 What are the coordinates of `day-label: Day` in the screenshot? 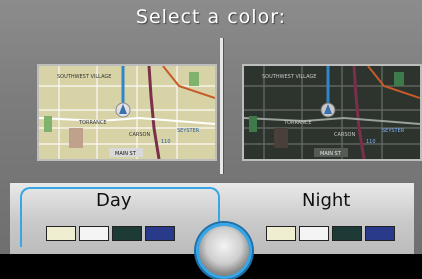 It's located at (114, 200).